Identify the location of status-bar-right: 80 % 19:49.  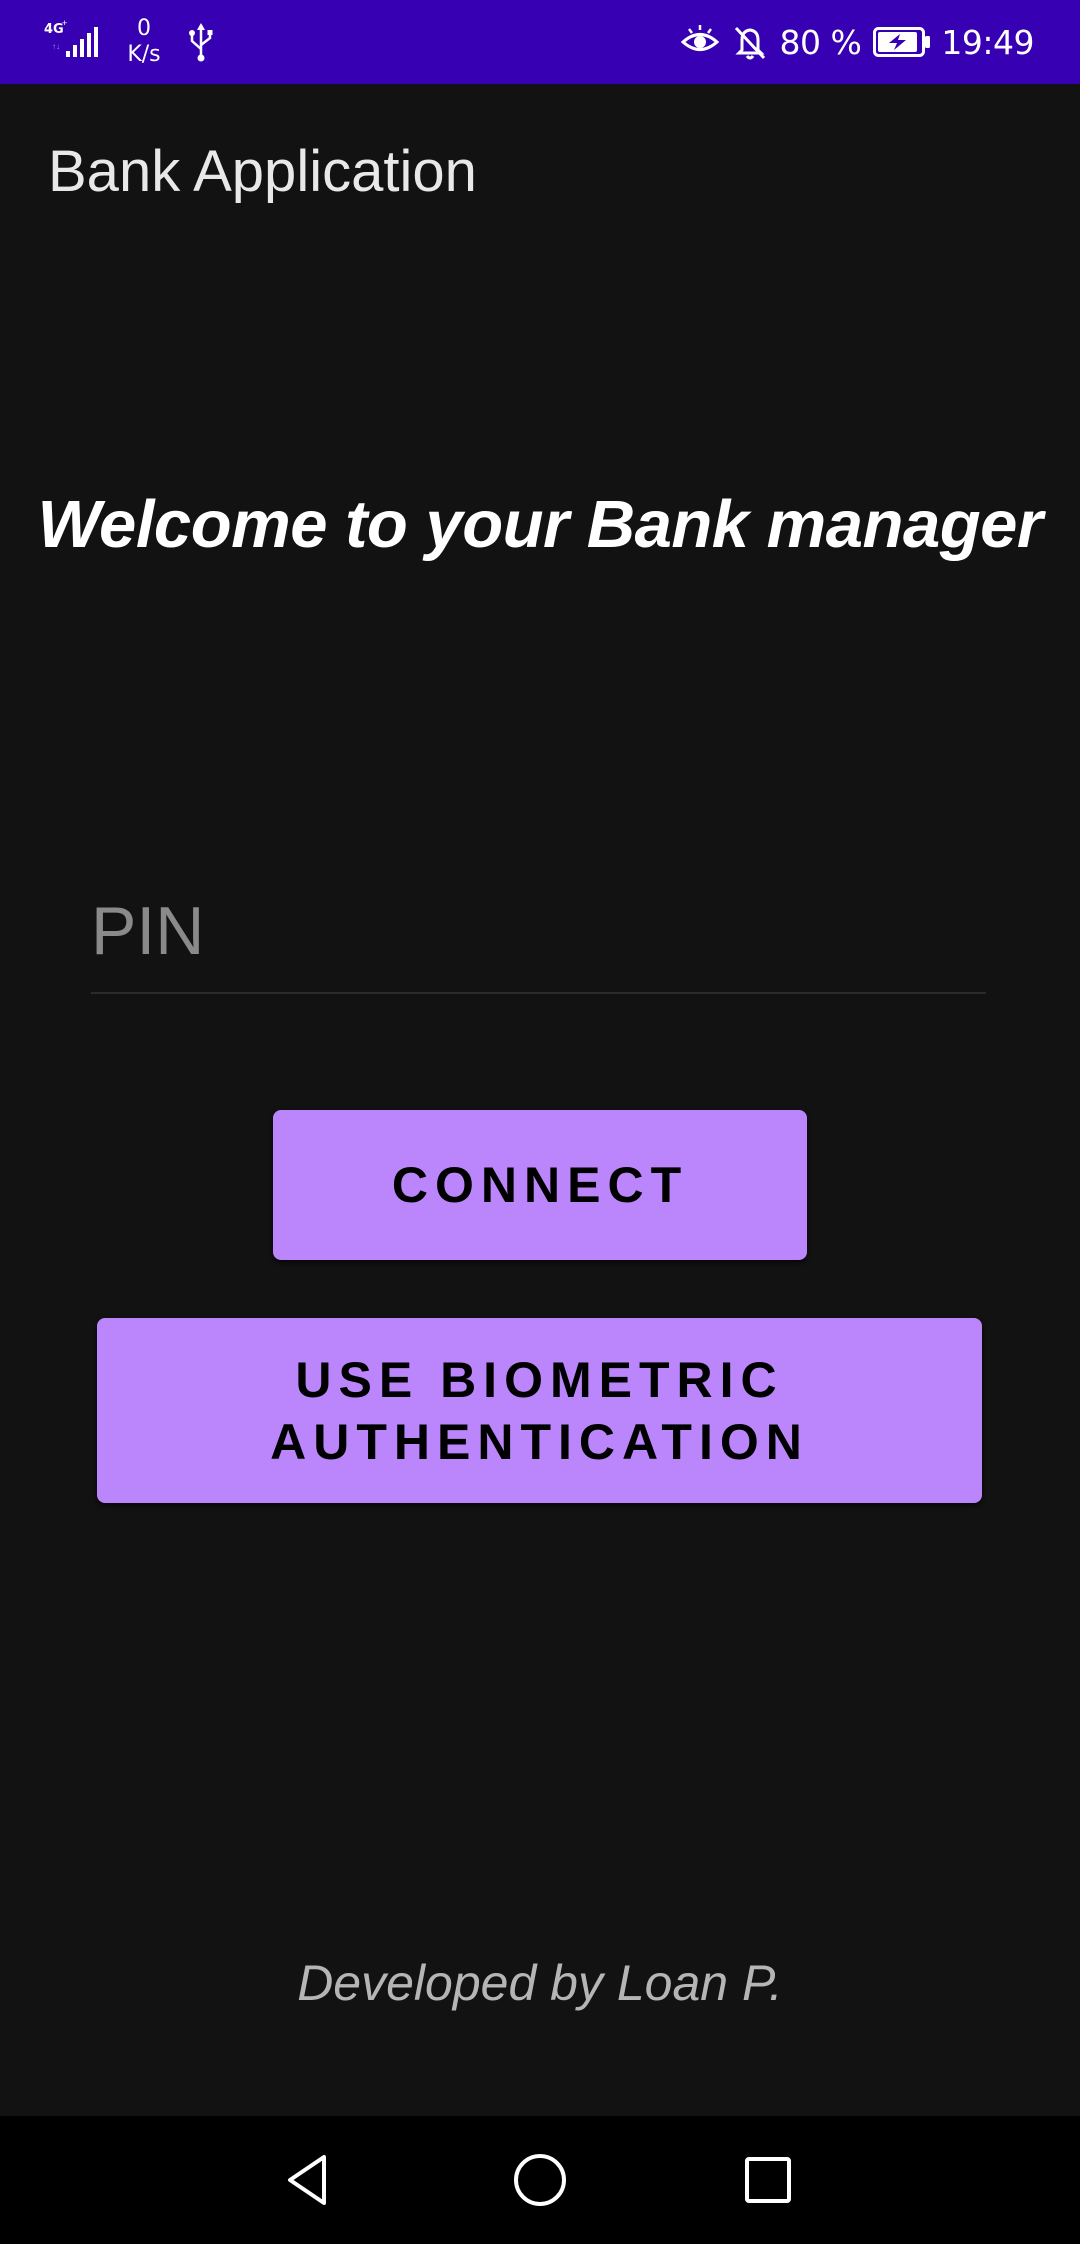
(857, 42).